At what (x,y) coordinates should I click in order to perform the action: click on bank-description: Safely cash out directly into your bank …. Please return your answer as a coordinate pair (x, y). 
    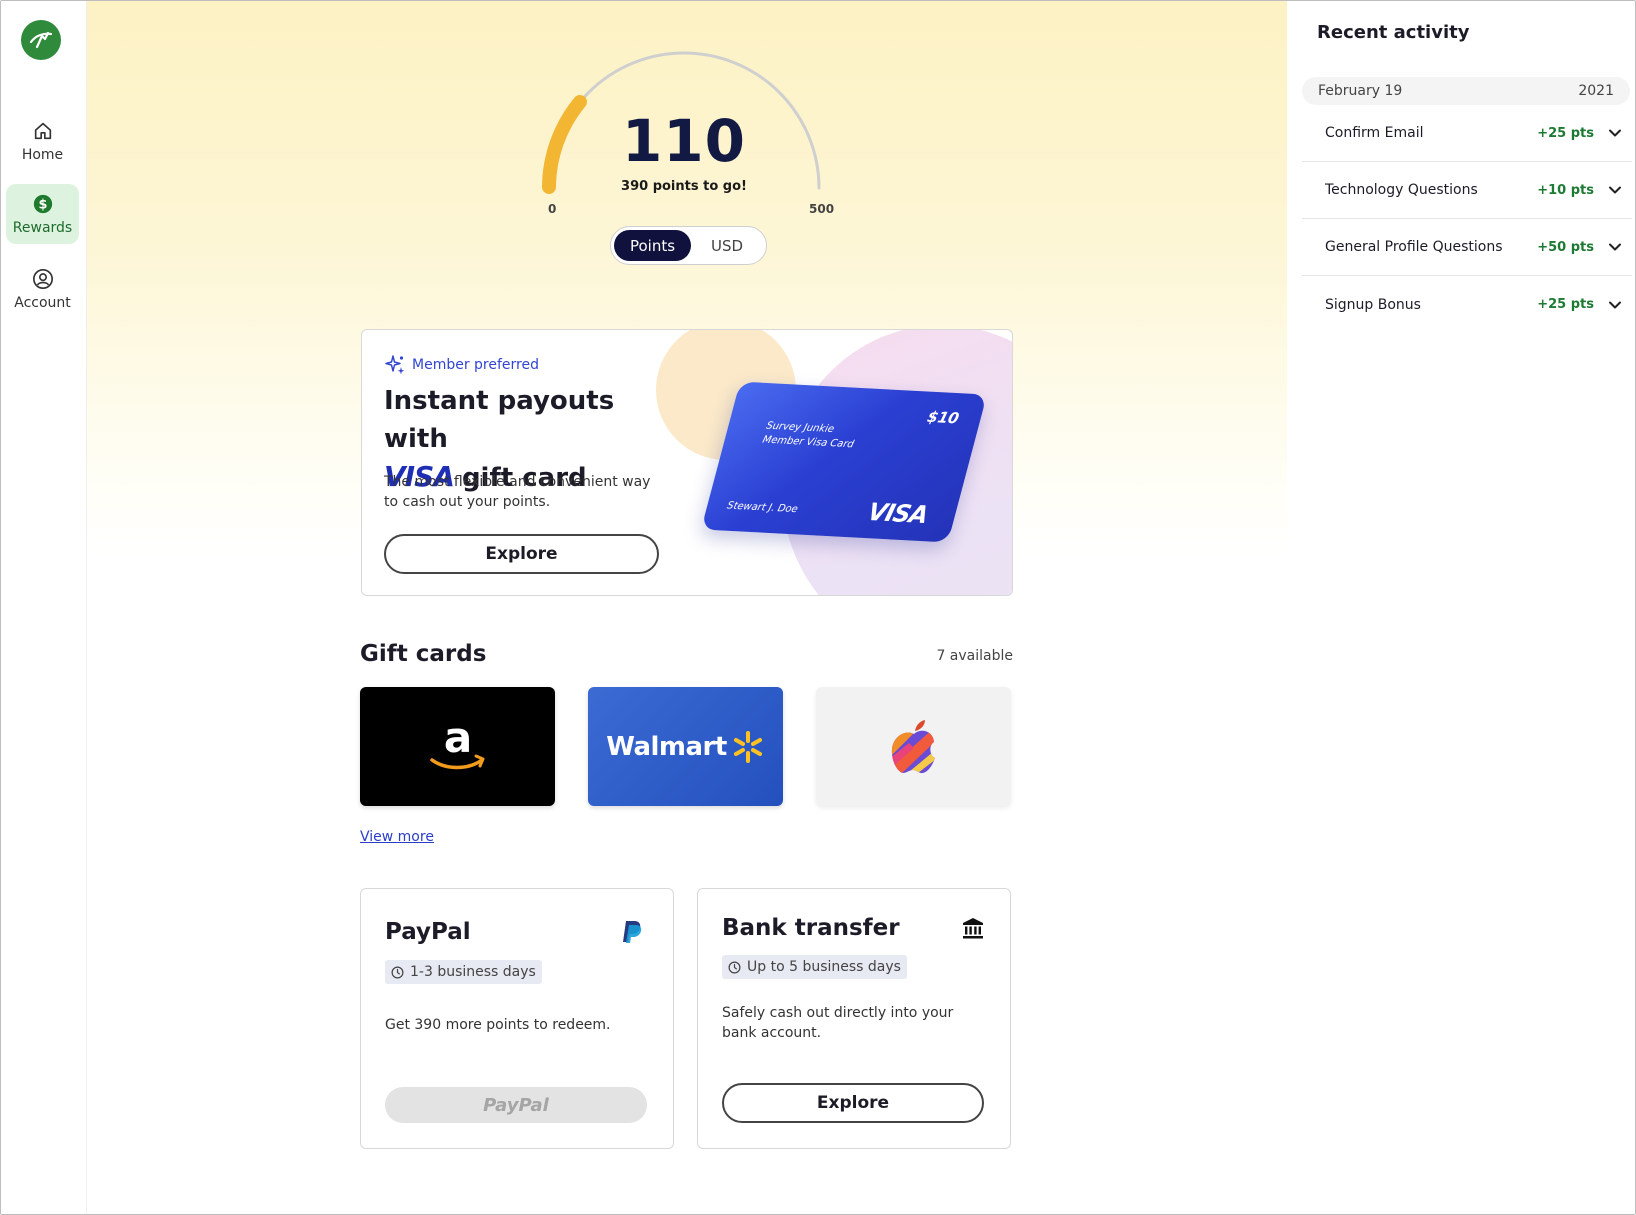
    Looking at the image, I should click on (838, 1023).